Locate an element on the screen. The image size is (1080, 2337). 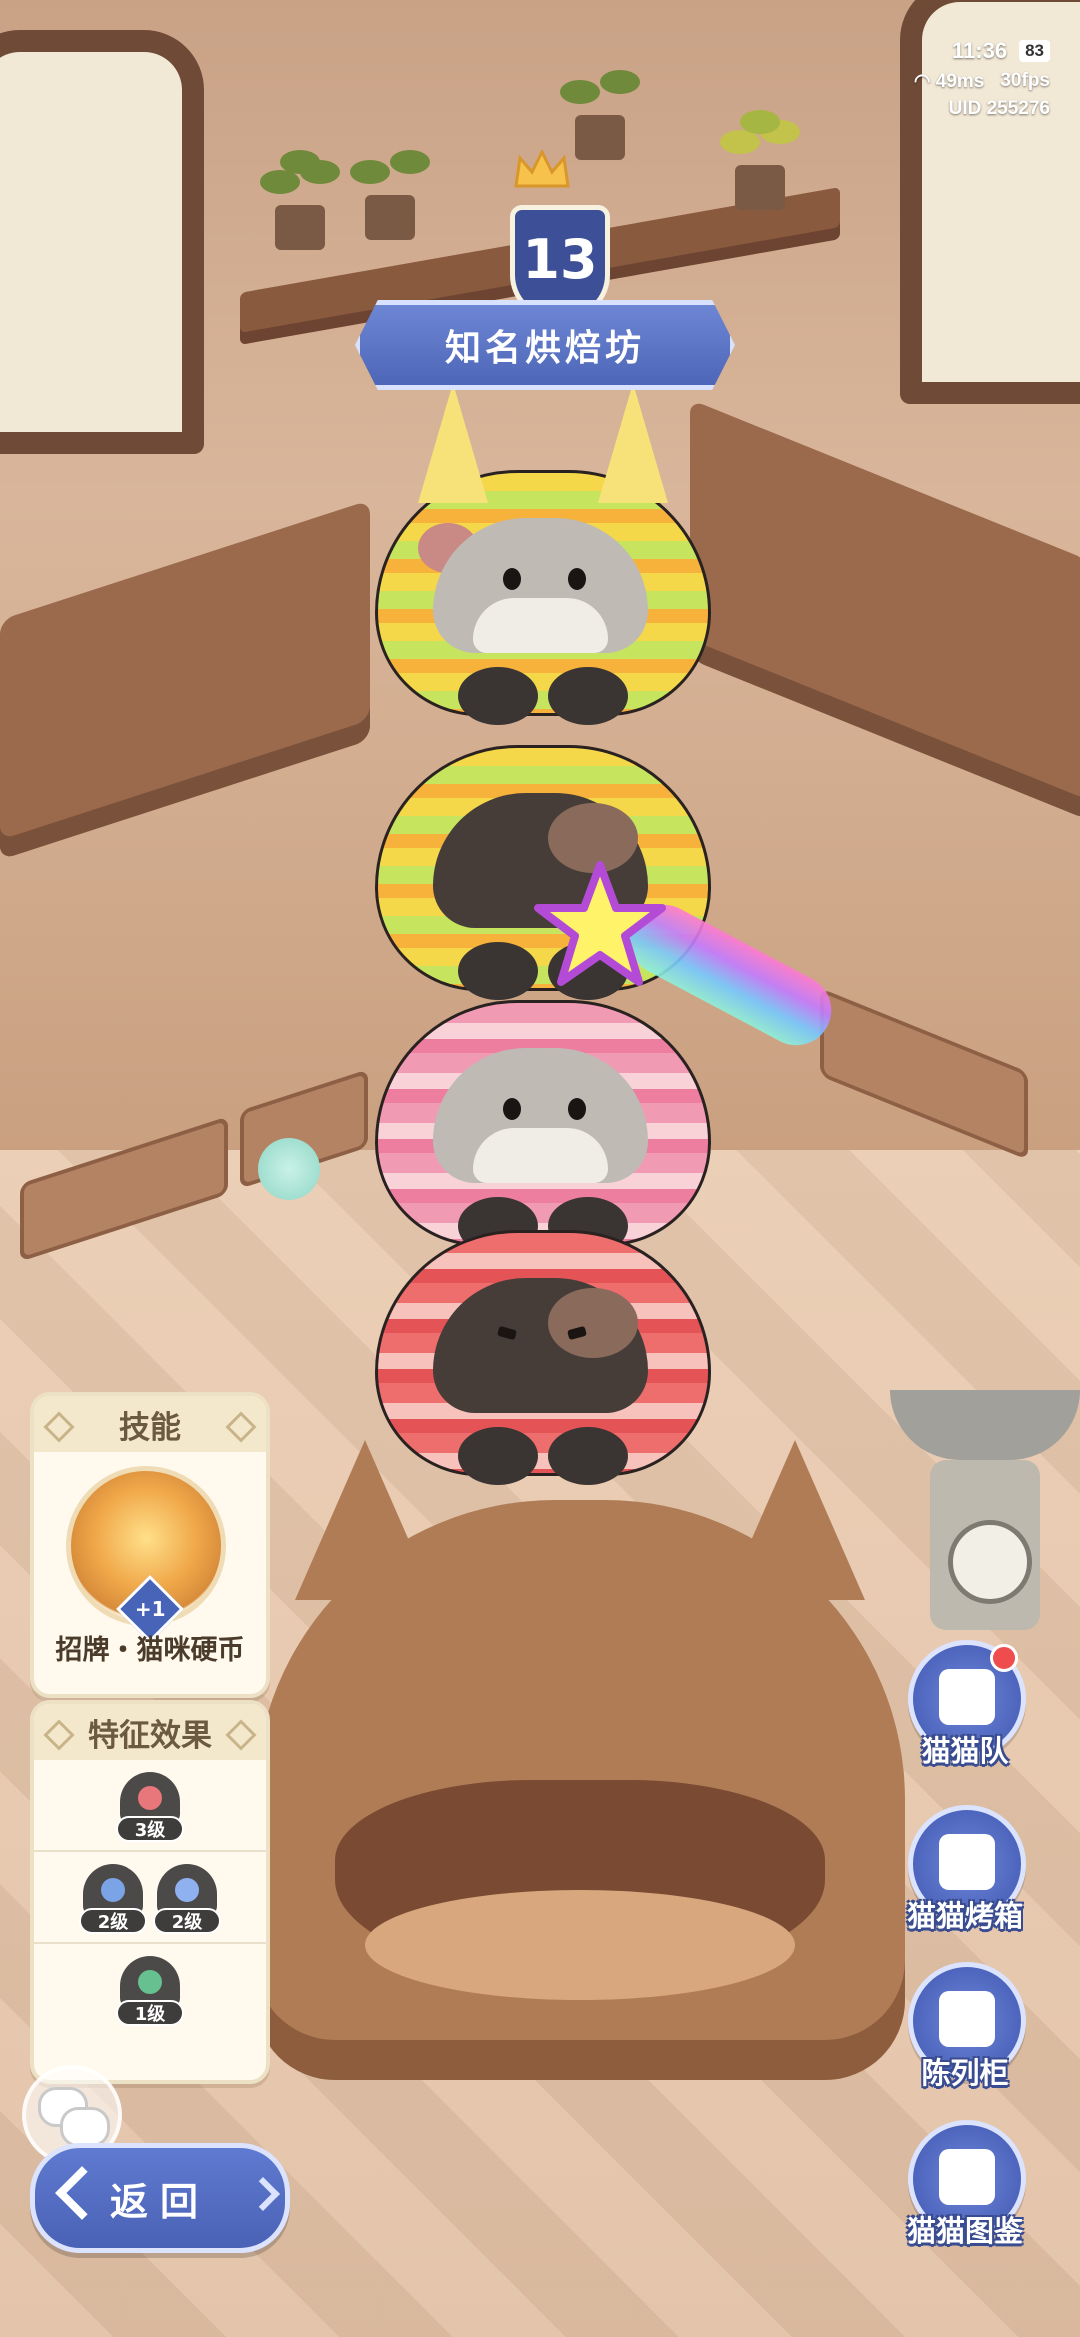
side-menu-button: 猫猫队 is located at coordinates (980, 1710).